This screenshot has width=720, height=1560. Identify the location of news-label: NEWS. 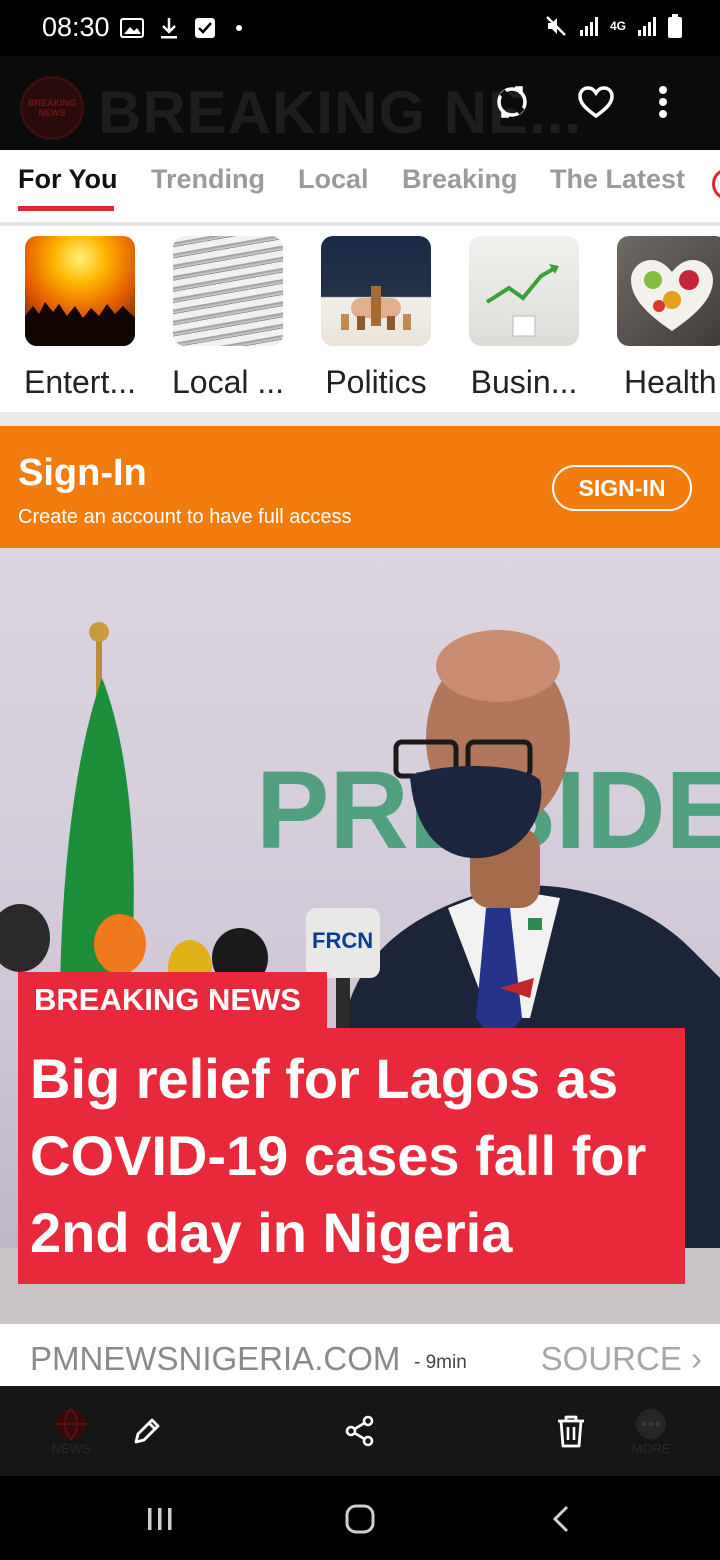
(71, 1448).